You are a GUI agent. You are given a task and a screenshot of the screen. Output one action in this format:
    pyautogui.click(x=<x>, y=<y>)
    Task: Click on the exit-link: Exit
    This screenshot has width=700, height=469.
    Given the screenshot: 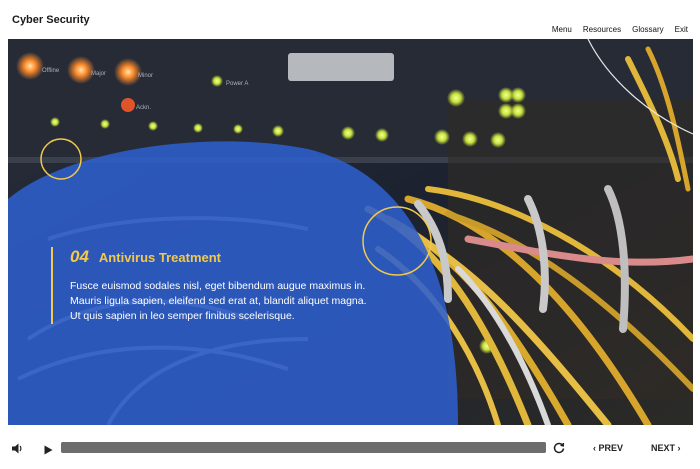 What is the action you would take?
    pyautogui.click(x=681, y=29)
    